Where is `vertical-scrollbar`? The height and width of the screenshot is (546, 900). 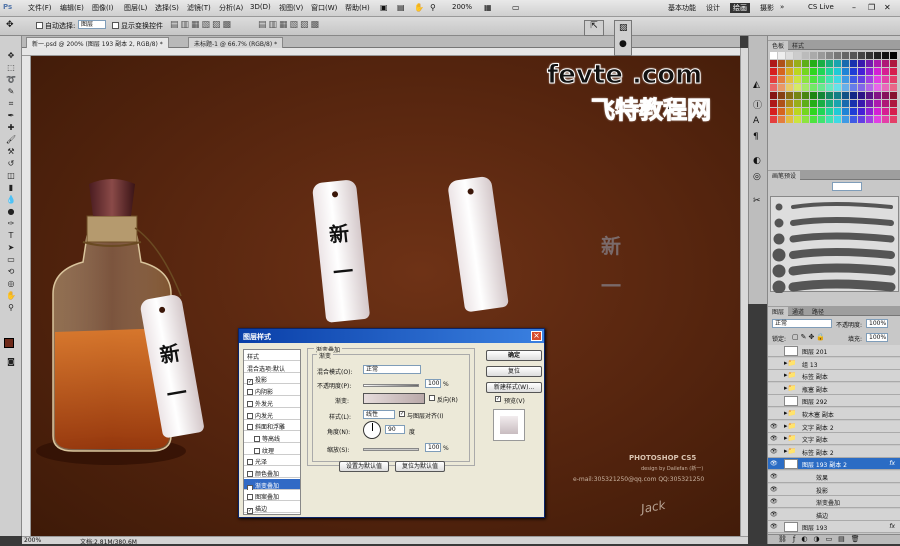 vertical-scrollbar is located at coordinates (744, 292).